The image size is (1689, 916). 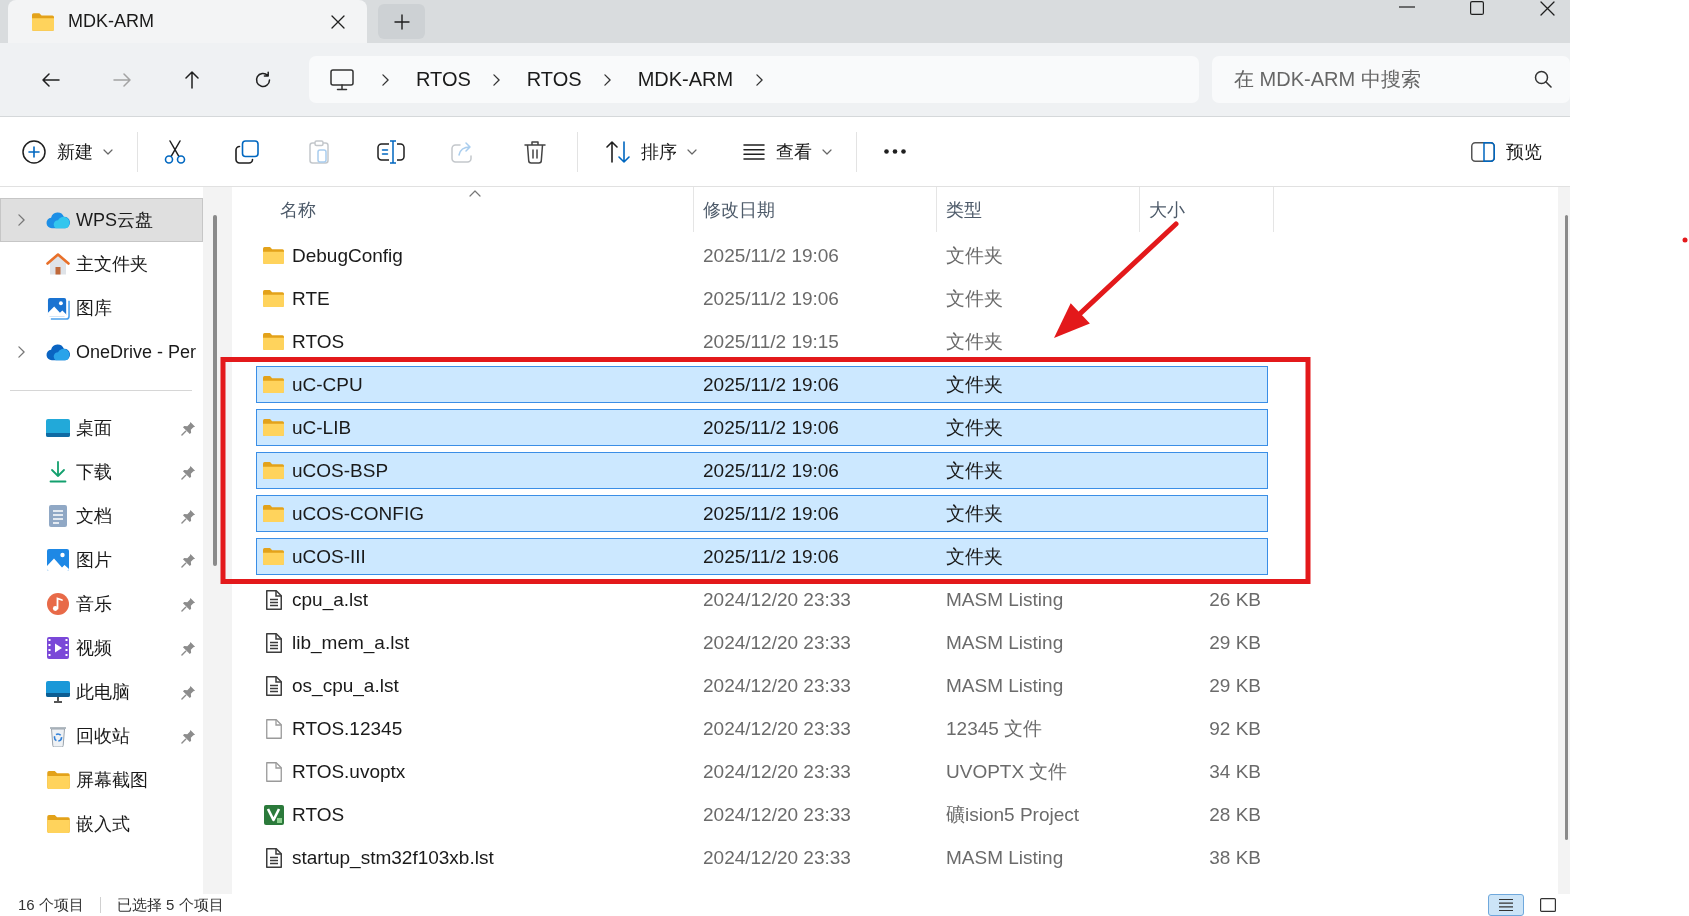 I want to click on arrow-left-icon, so click(x=50, y=79).